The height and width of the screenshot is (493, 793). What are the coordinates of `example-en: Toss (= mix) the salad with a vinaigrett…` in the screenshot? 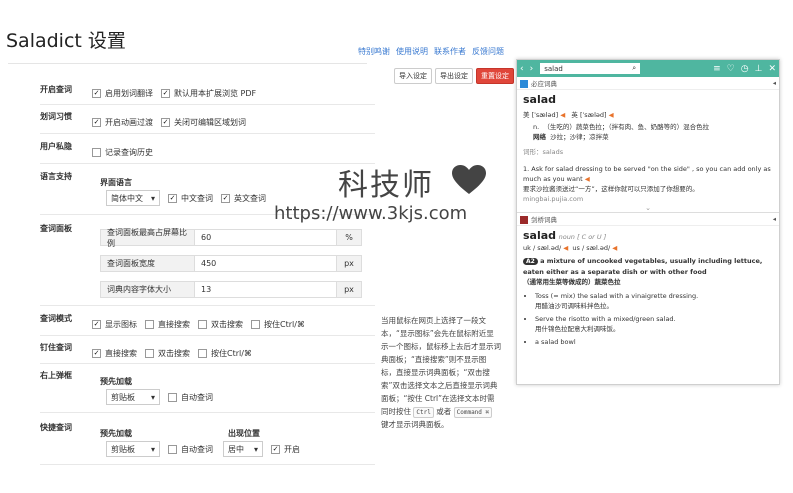 It's located at (617, 296).